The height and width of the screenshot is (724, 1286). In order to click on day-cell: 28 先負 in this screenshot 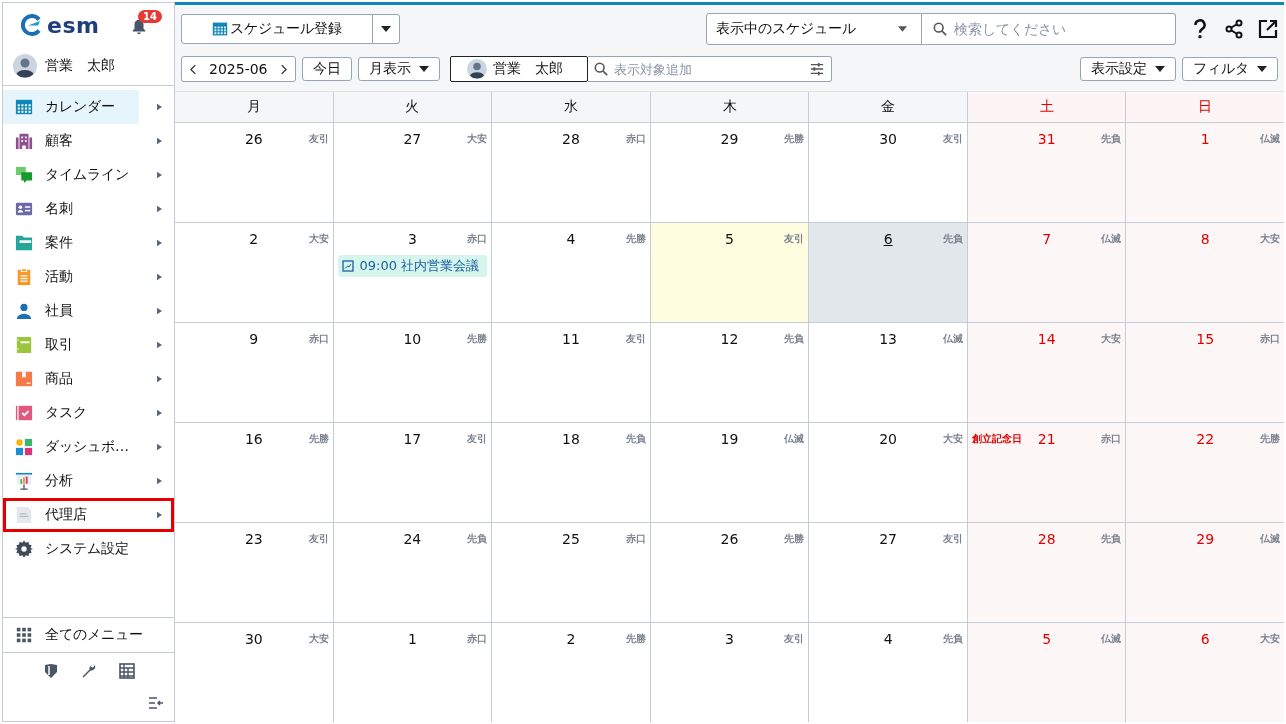, I will do `click(1046, 572)`.